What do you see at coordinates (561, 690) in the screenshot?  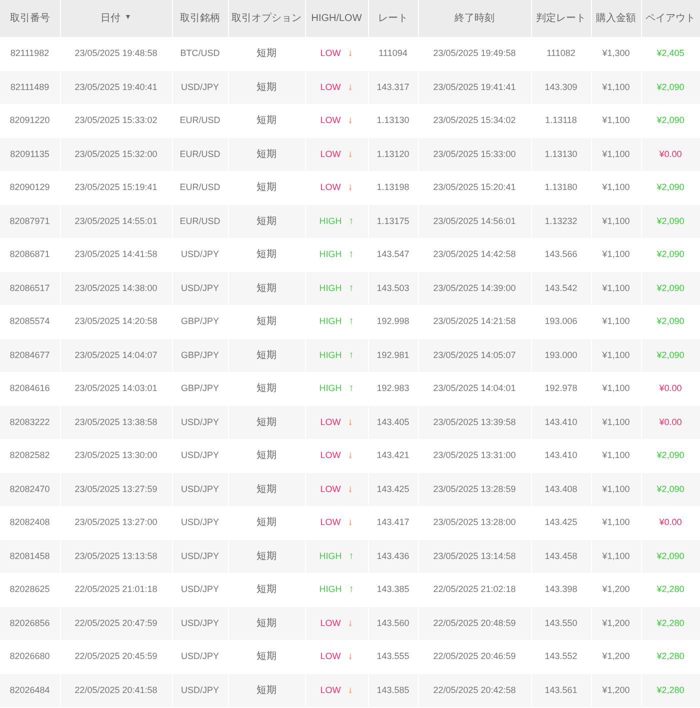 I see `table-cell: 143.561` at bounding box center [561, 690].